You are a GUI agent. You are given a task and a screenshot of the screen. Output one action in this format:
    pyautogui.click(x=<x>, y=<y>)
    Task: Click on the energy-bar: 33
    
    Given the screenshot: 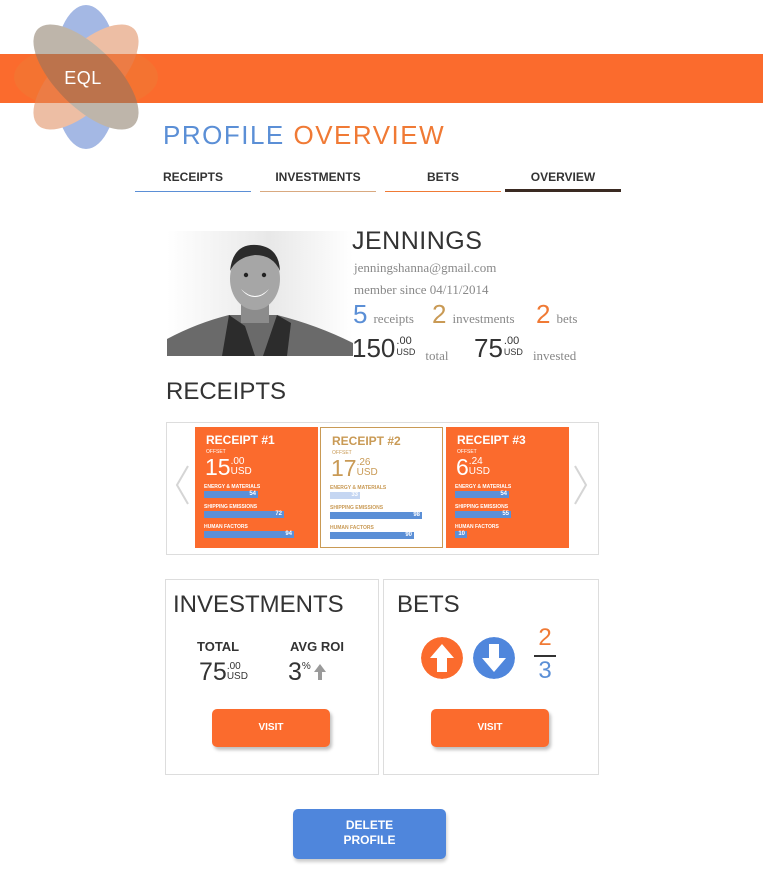 What is the action you would take?
    pyautogui.click(x=345, y=495)
    